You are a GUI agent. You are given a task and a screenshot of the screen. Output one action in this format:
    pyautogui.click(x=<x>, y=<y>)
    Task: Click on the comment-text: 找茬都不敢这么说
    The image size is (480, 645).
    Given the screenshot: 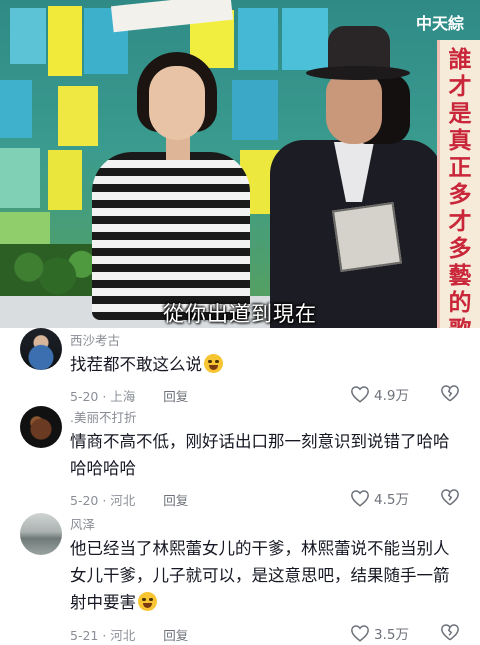 What is the action you would take?
    pyautogui.click(x=268, y=364)
    